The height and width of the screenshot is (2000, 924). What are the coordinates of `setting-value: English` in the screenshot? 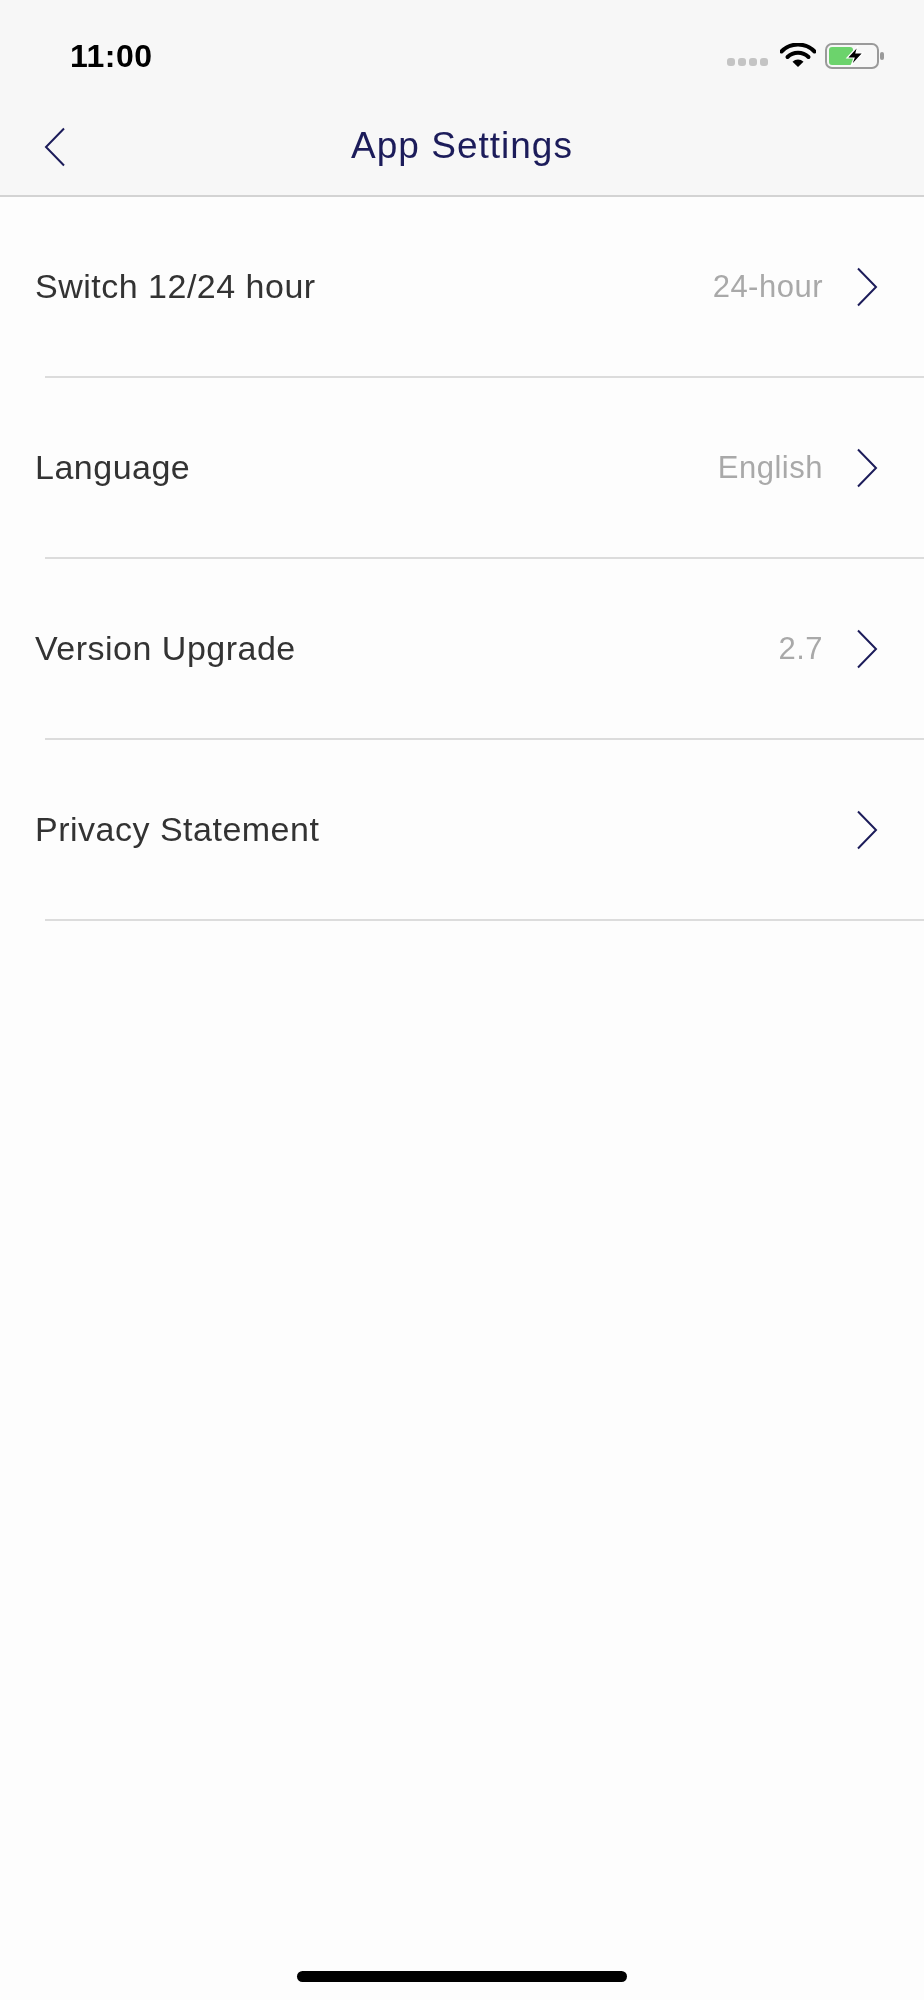 It's located at (770, 467).